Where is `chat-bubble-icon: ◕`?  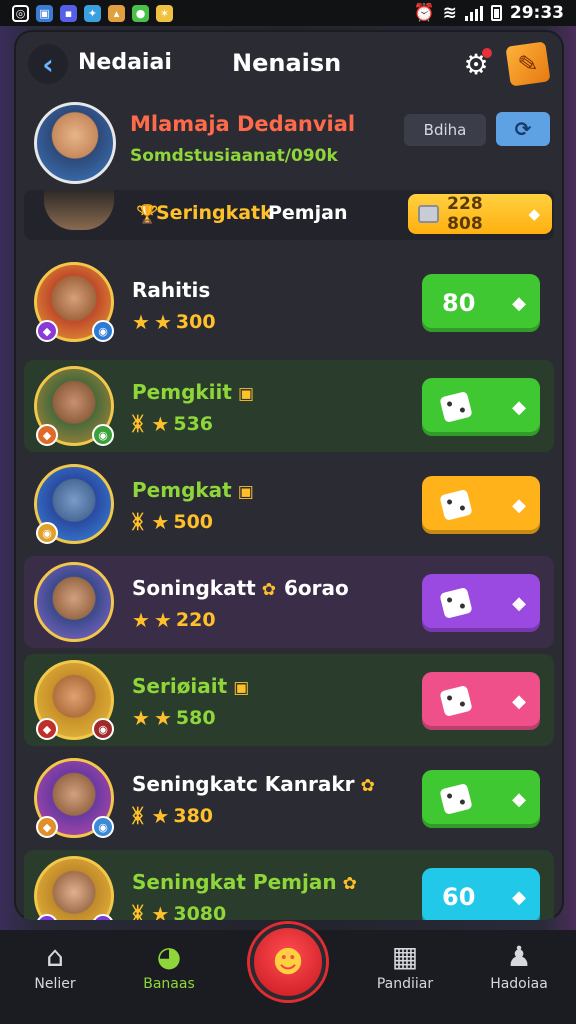
chat-bubble-icon: ◕ is located at coordinates (169, 956).